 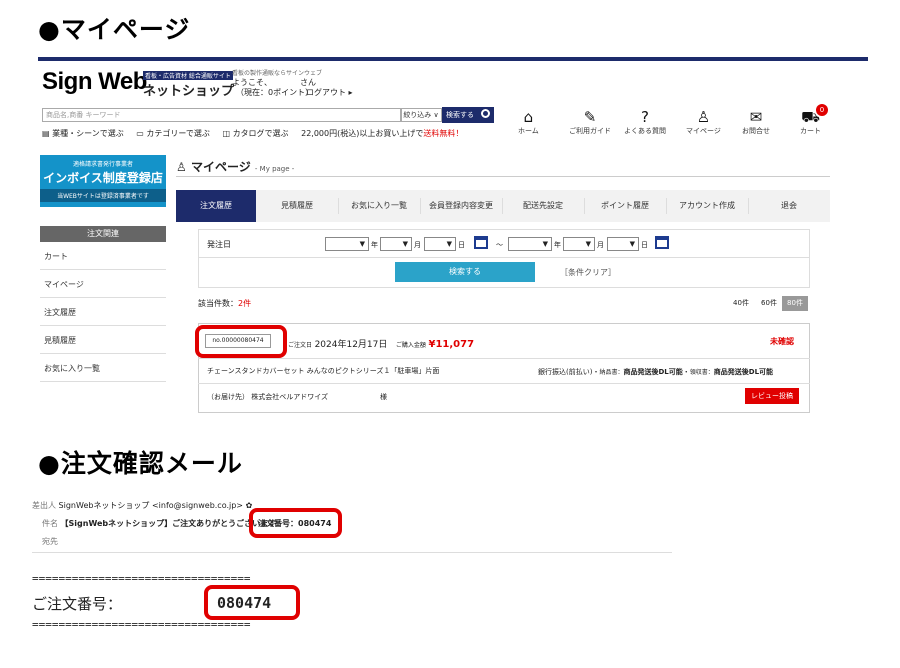 I want to click on from-day-select: ▼, so click(x=440, y=244).